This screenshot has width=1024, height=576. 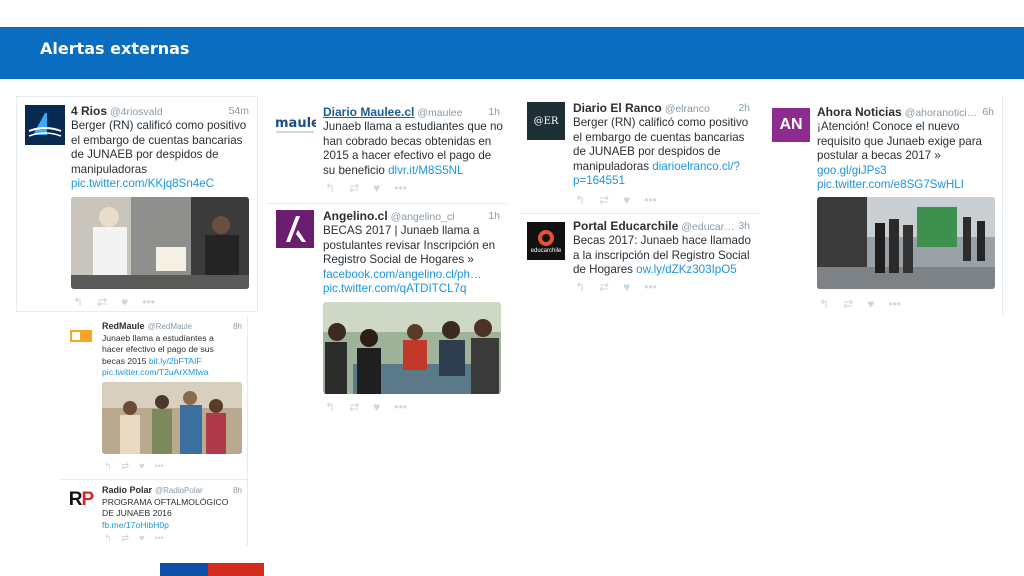 I want to click on avatar: AN, so click(x=791, y=125).